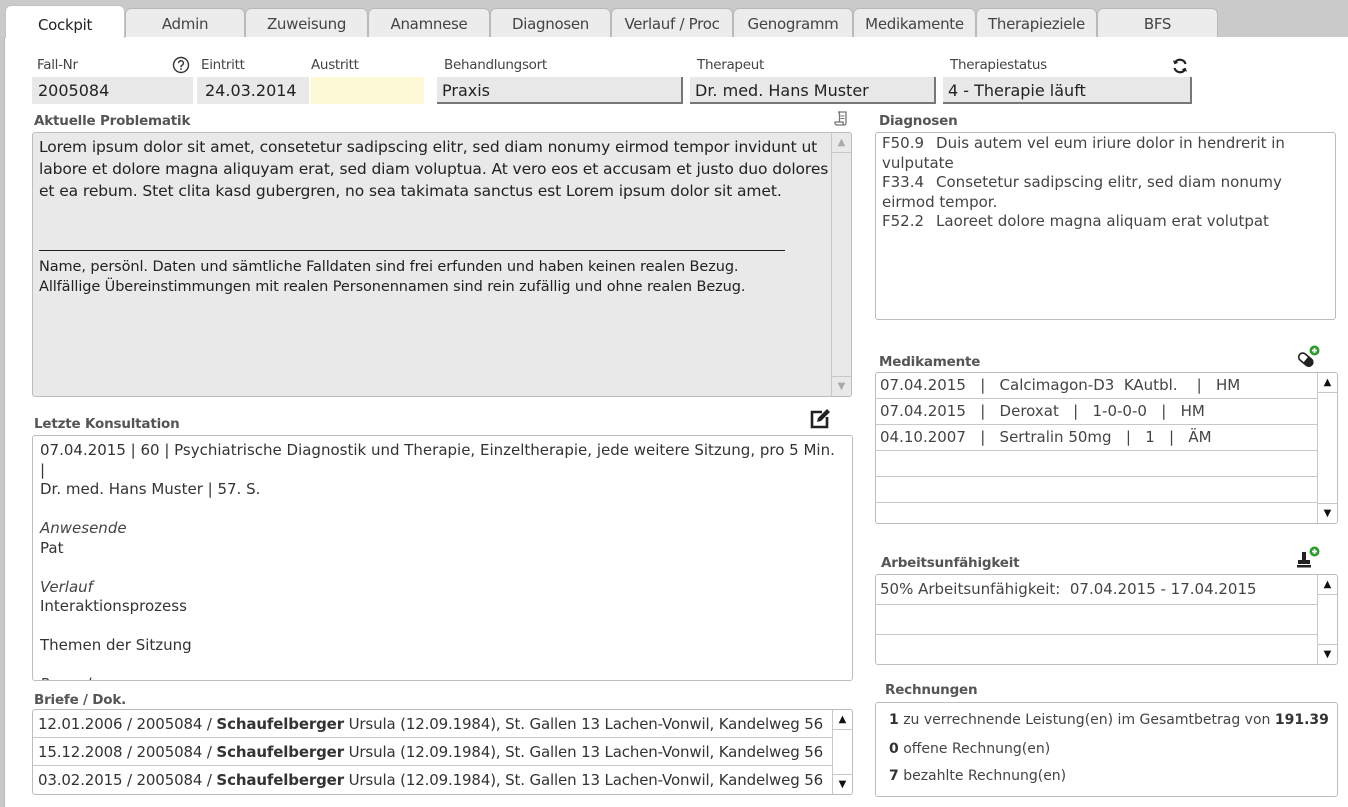 The height and width of the screenshot is (807, 1348). What do you see at coordinates (185, 22) in the screenshot?
I see `tab-admin: Admin` at bounding box center [185, 22].